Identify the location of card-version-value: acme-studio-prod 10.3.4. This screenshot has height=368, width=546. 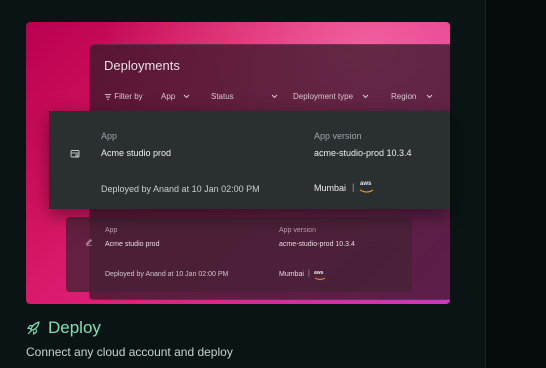
(363, 153).